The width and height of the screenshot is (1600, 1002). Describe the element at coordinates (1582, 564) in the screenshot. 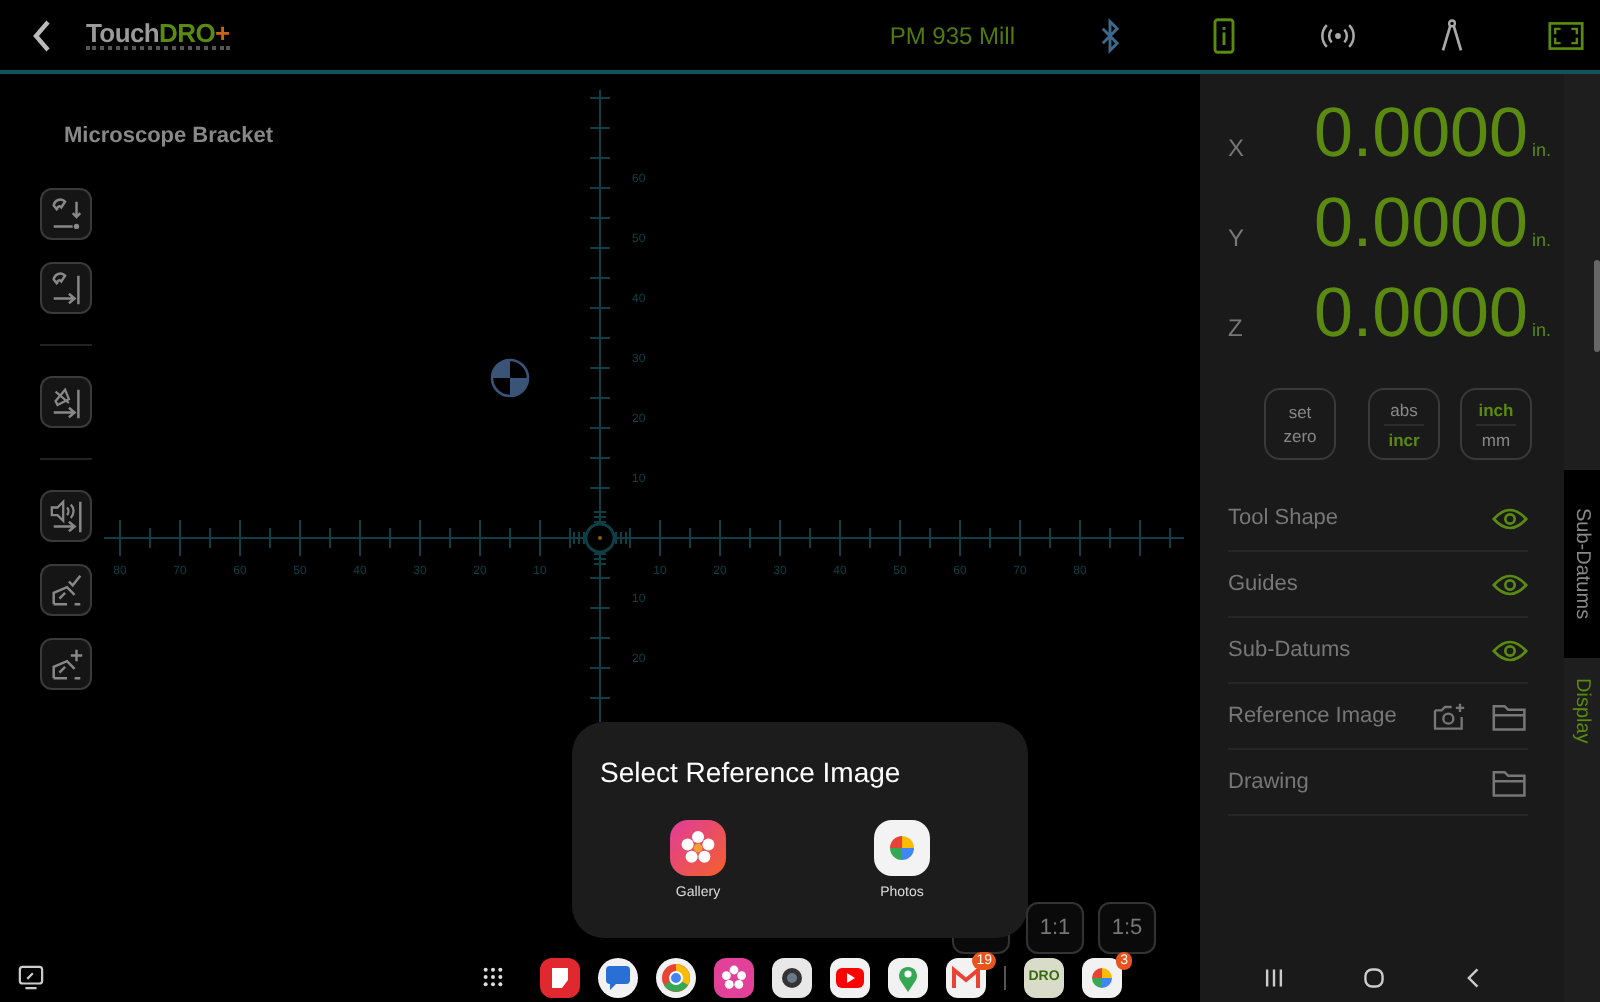

I see `side-tab: Sub-Datums` at that location.